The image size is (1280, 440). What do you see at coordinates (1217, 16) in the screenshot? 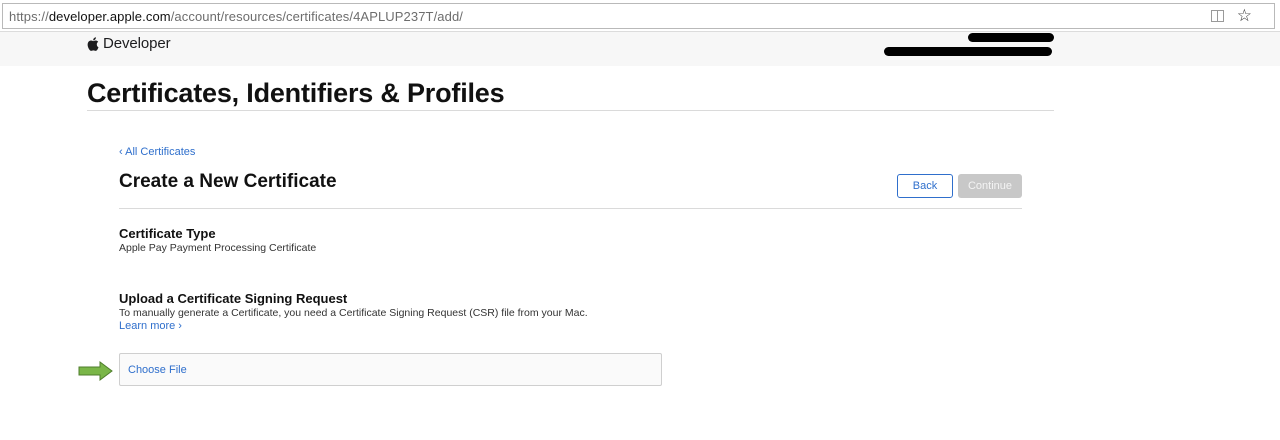
I see `reader-view-icon` at bounding box center [1217, 16].